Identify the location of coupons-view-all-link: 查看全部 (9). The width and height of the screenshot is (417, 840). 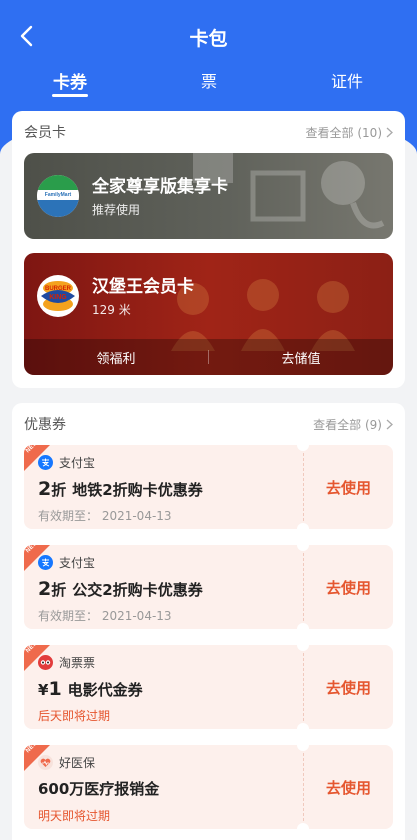
(353, 424).